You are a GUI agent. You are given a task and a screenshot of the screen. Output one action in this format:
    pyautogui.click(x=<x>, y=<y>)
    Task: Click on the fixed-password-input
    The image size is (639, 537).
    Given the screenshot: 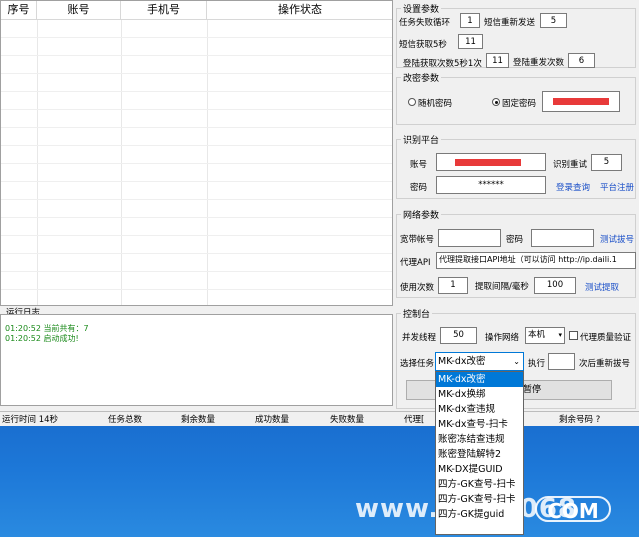 What is the action you would take?
    pyautogui.click(x=581, y=101)
    